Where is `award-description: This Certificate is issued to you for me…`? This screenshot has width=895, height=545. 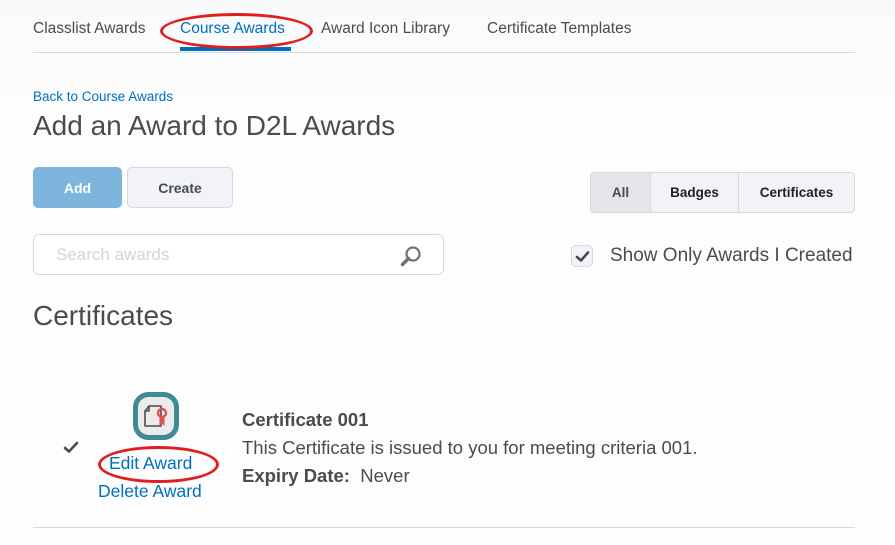
award-description: This Certificate is issued to you for me… is located at coordinates (470, 447).